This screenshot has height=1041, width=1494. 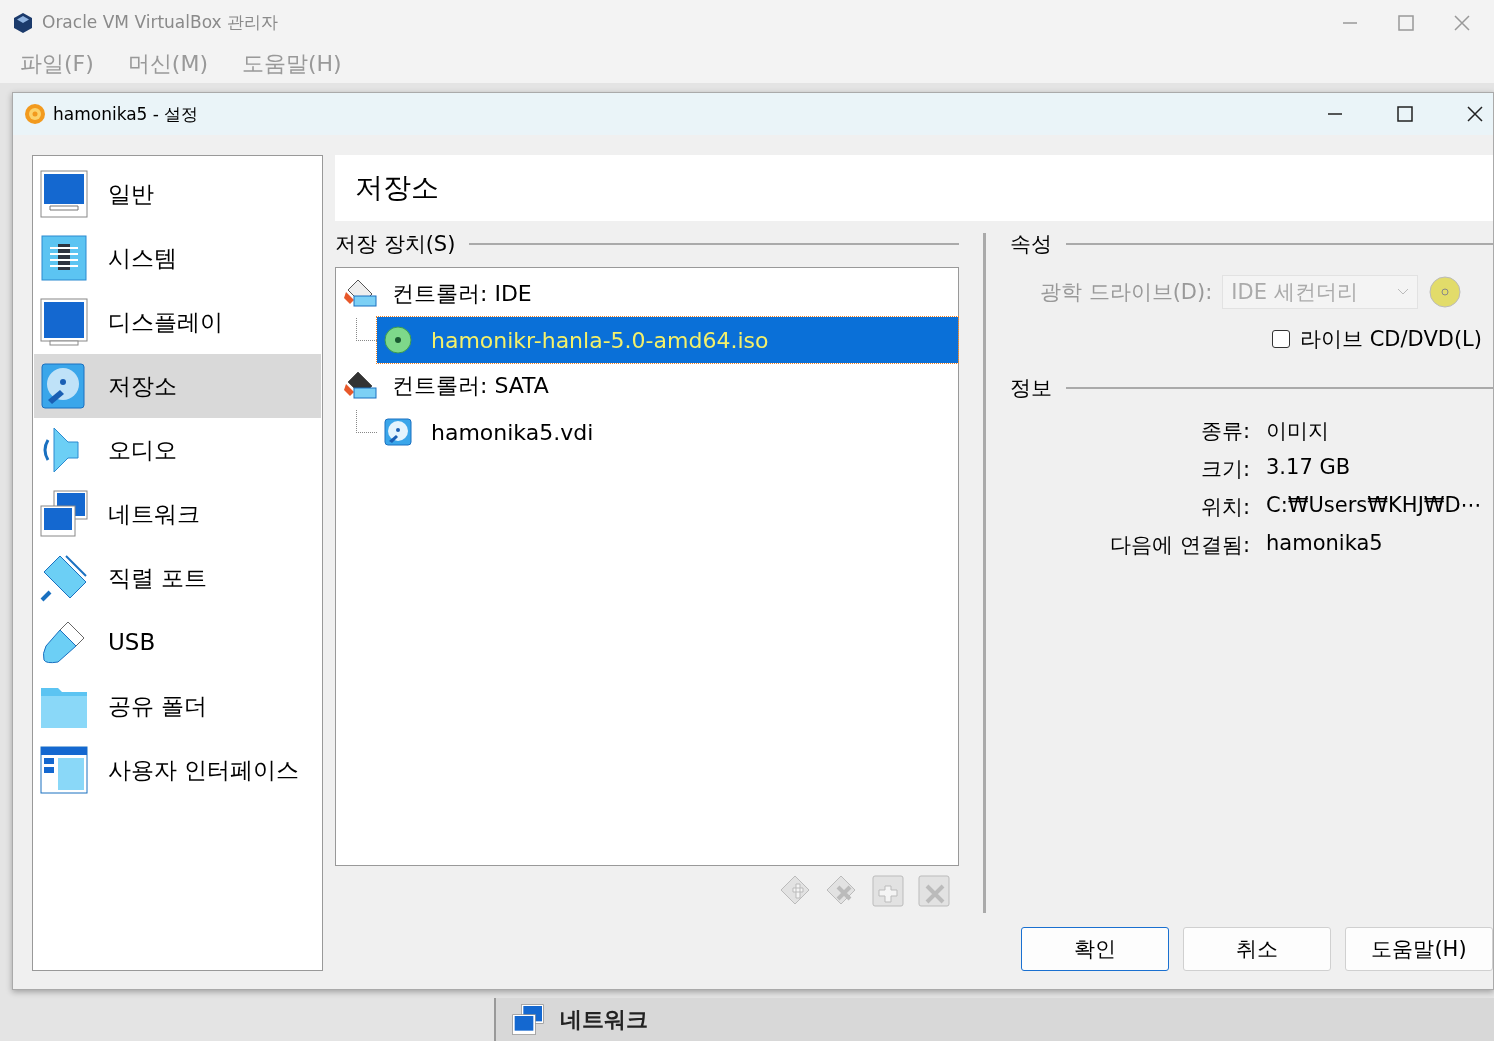 What do you see at coordinates (914, 188) in the screenshot?
I see `page-title: 저장소` at bounding box center [914, 188].